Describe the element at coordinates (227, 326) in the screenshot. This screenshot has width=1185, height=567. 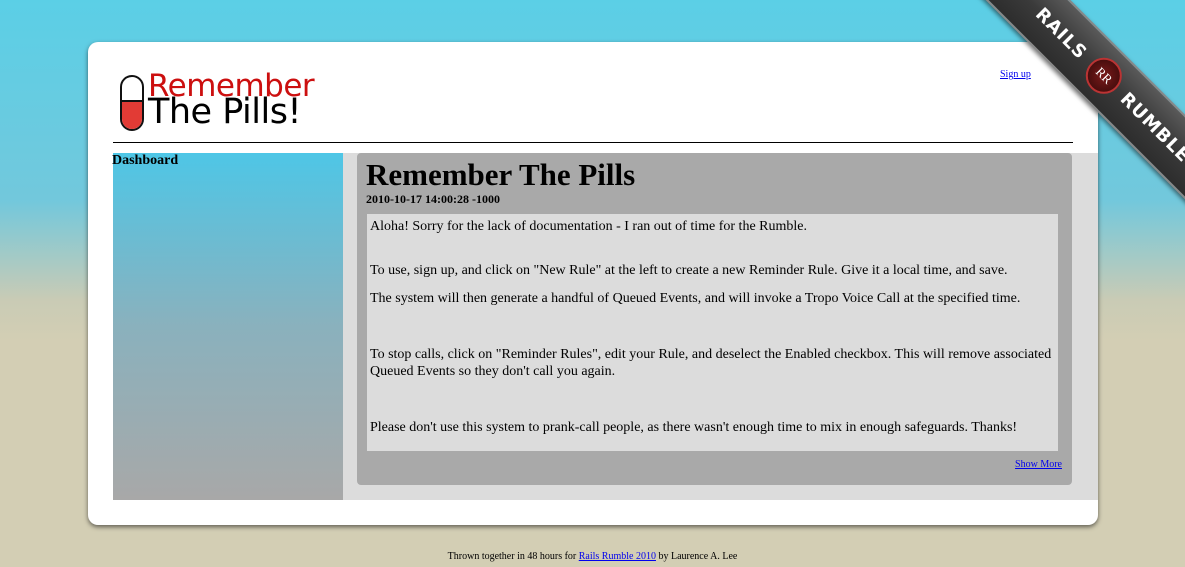
I see `sidebar: Dashboard` at that location.